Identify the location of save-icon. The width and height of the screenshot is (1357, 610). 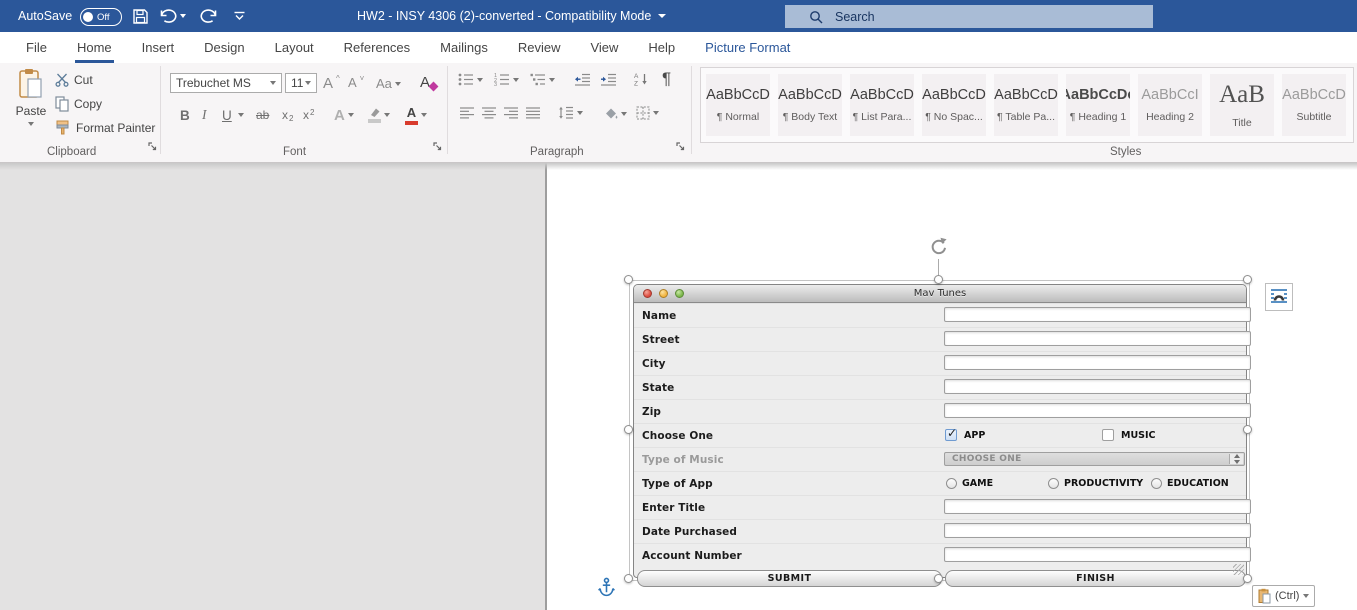
(140, 16).